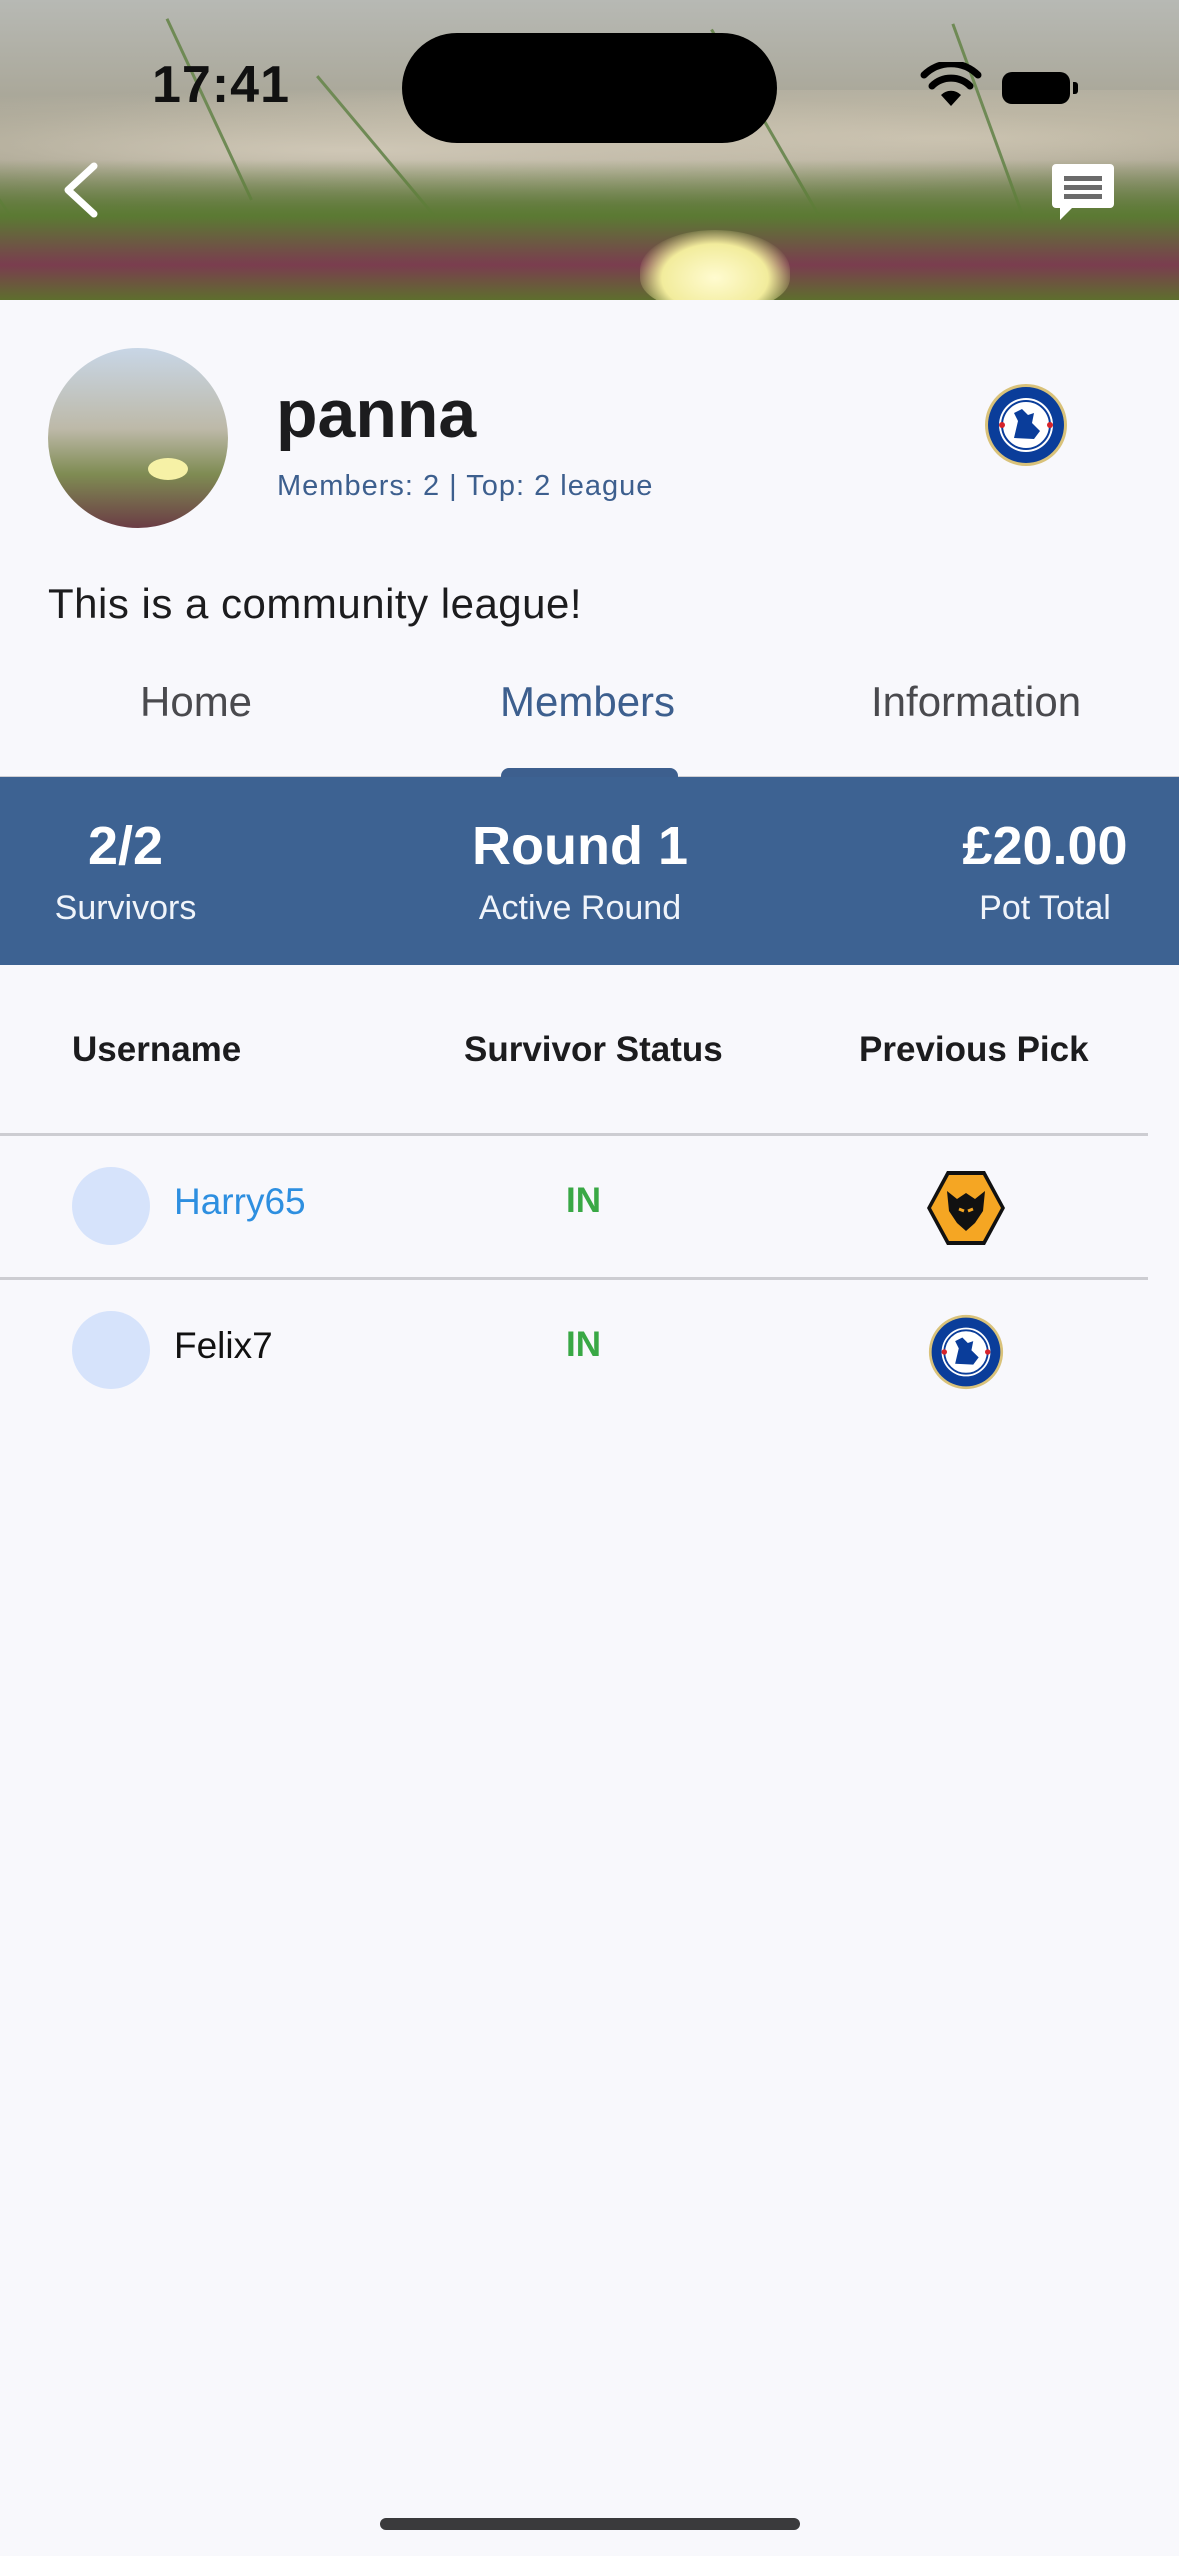 This screenshot has height=2556, width=1179. What do you see at coordinates (125, 846) in the screenshot?
I see `survivors-value: 2/2` at bounding box center [125, 846].